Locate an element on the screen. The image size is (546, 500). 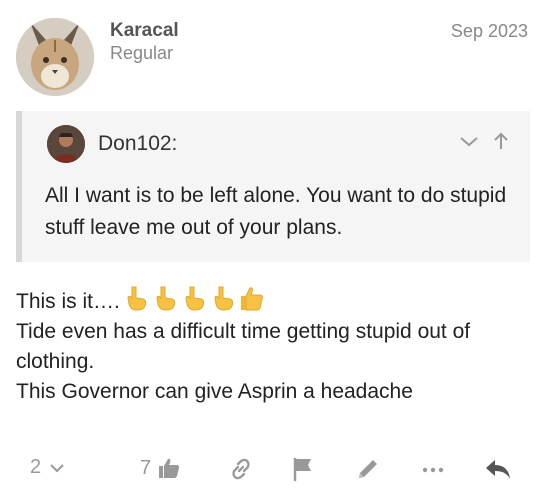
thumbs-up-emoji-icon is located at coordinates (251, 299).